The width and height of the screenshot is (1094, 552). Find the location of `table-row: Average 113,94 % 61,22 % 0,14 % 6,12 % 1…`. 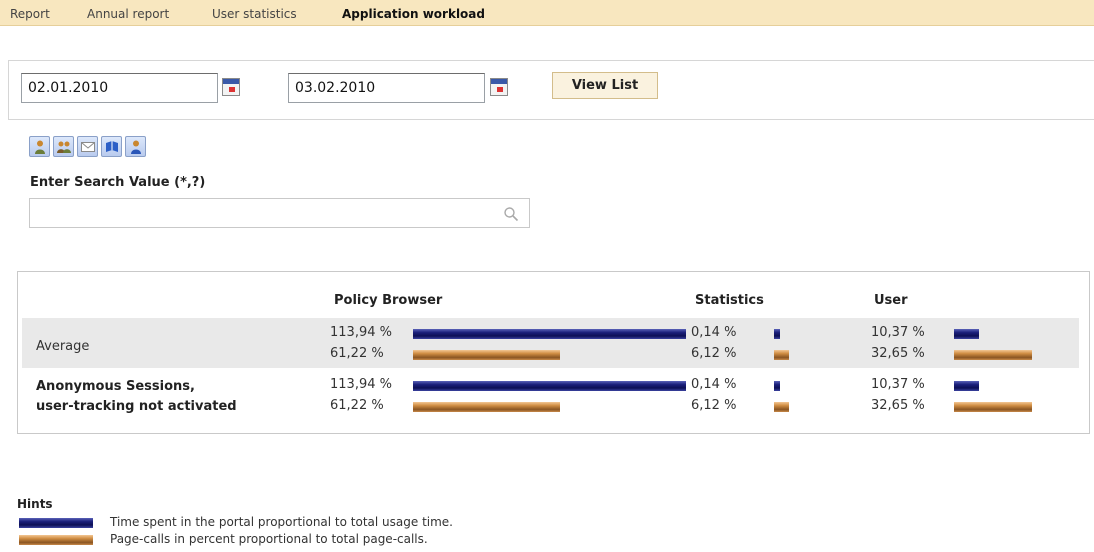

table-row: Average 113,94 % 61,22 % 0,14 % 6,12 % 1… is located at coordinates (550, 343).